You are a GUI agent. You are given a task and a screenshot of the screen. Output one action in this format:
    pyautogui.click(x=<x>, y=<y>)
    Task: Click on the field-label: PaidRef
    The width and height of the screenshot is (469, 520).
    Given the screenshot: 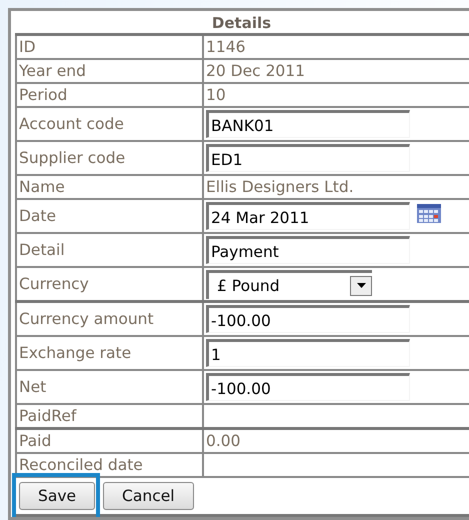 What is the action you would take?
    pyautogui.click(x=110, y=416)
    